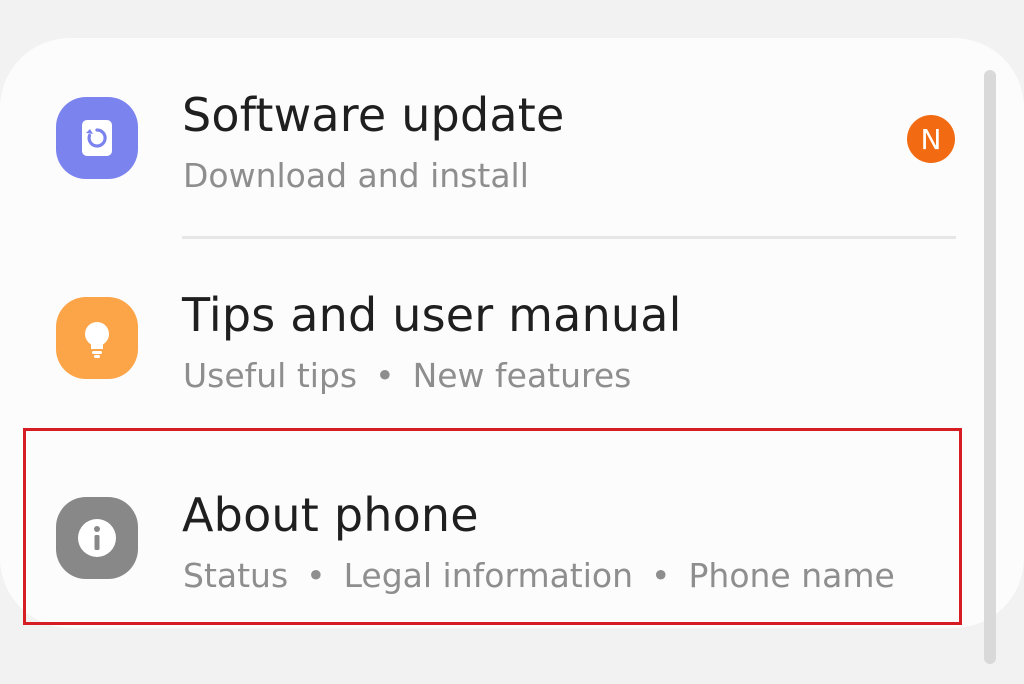  Describe the element at coordinates (488, 575) in the screenshot. I see `subtitle-part: Legal information` at that location.